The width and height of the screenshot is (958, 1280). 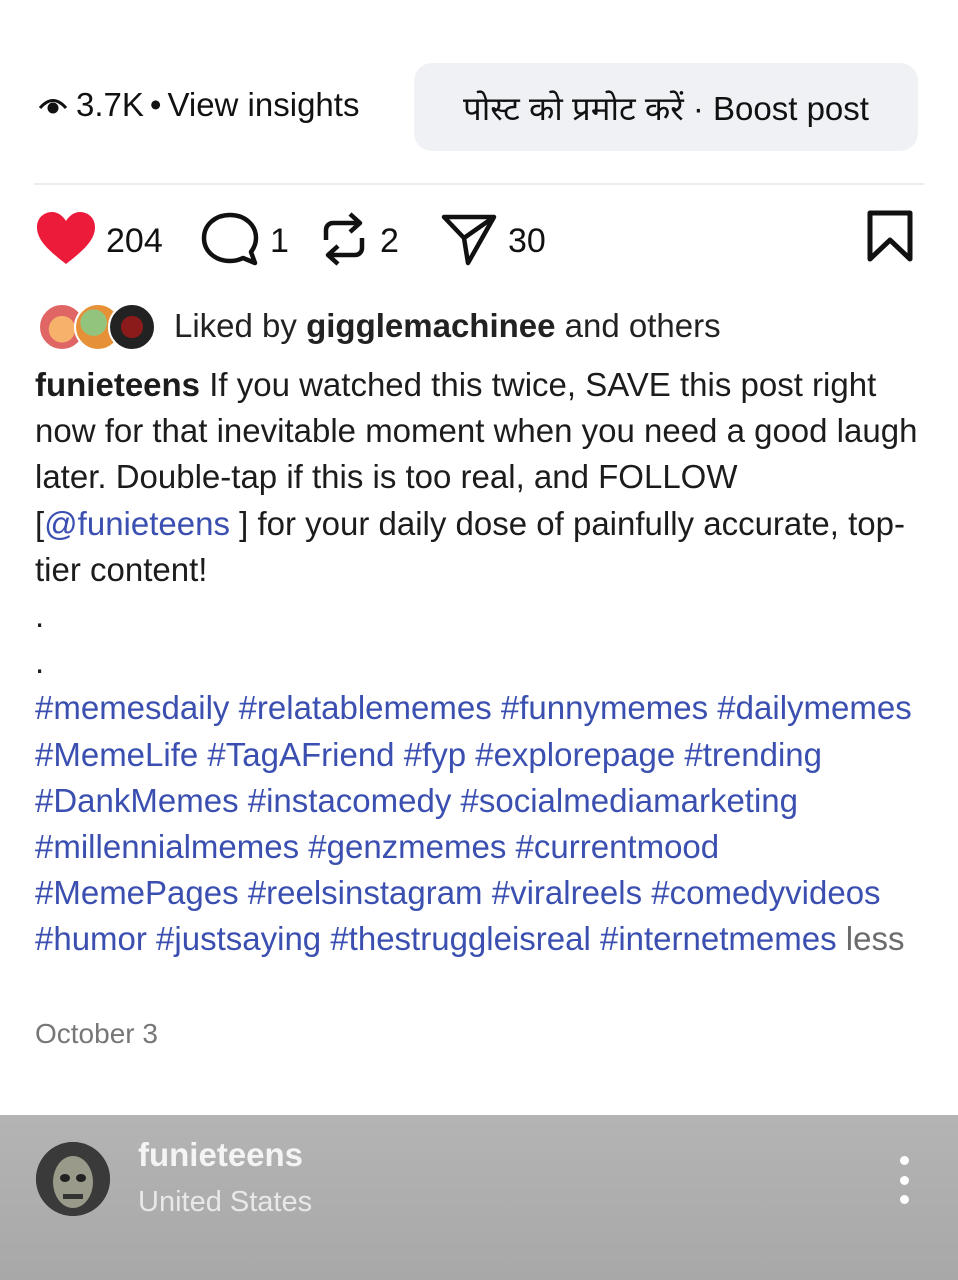 What do you see at coordinates (97, 326) in the screenshot?
I see `liker-avatars` at bounding box center [97, 326].